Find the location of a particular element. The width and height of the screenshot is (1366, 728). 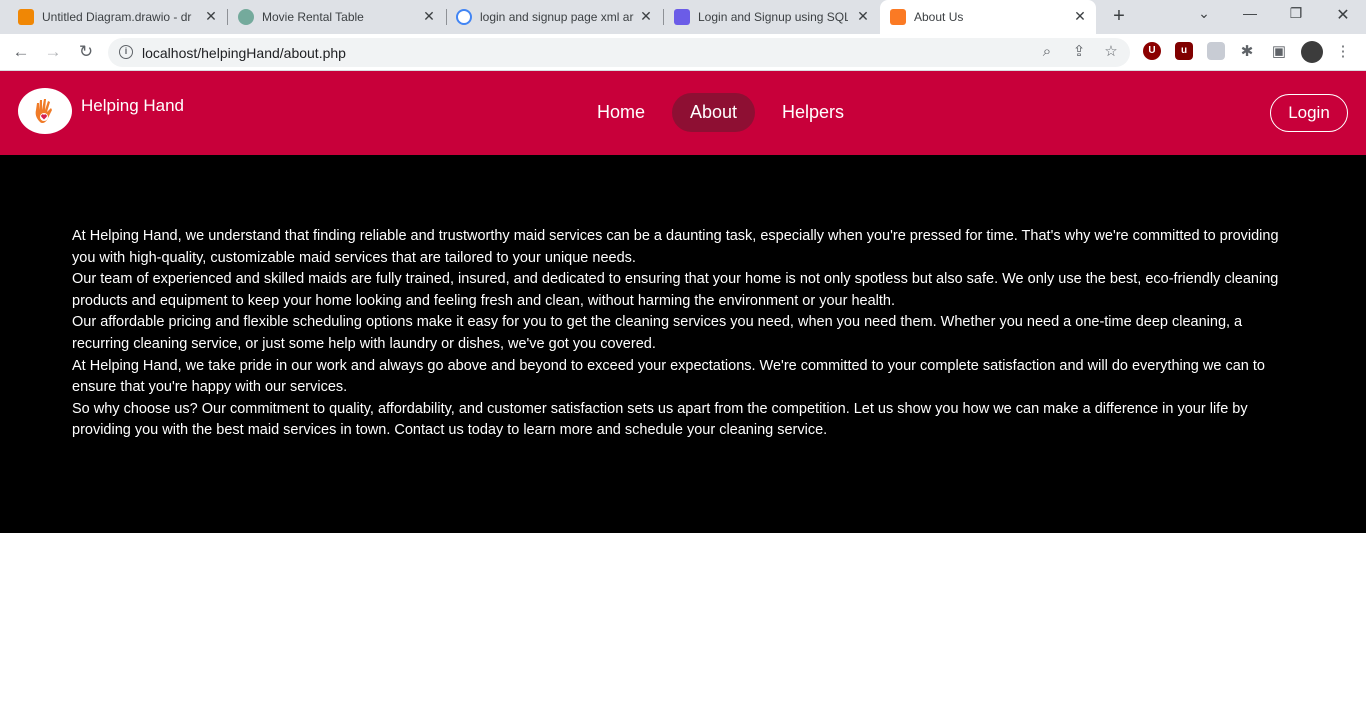

extension-u-icon: U is located at coordinates (1152, 51).